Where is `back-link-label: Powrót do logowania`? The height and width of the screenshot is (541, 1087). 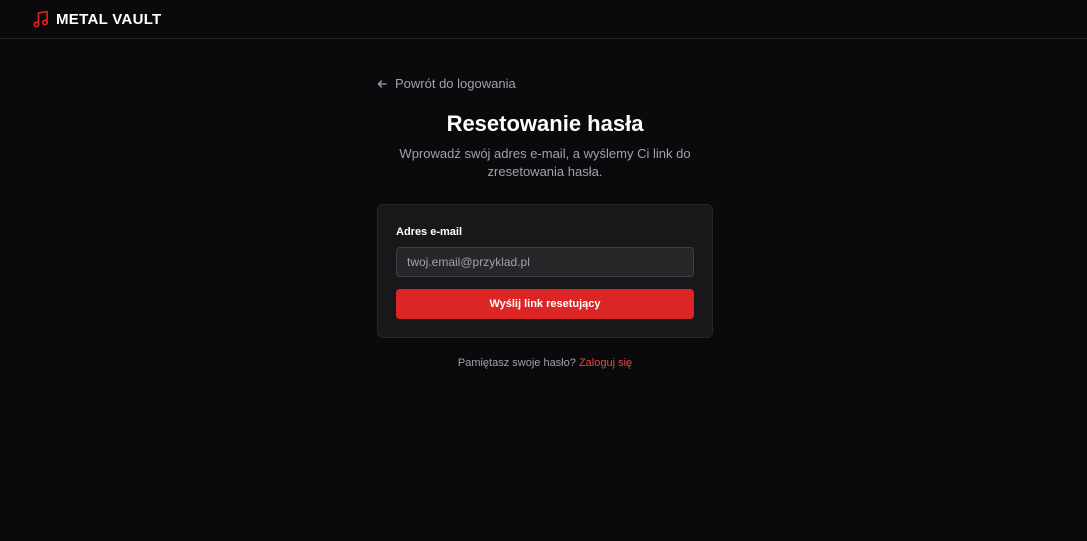
back-link-label: Powrót do logowania is located at coordinates (455, 83).